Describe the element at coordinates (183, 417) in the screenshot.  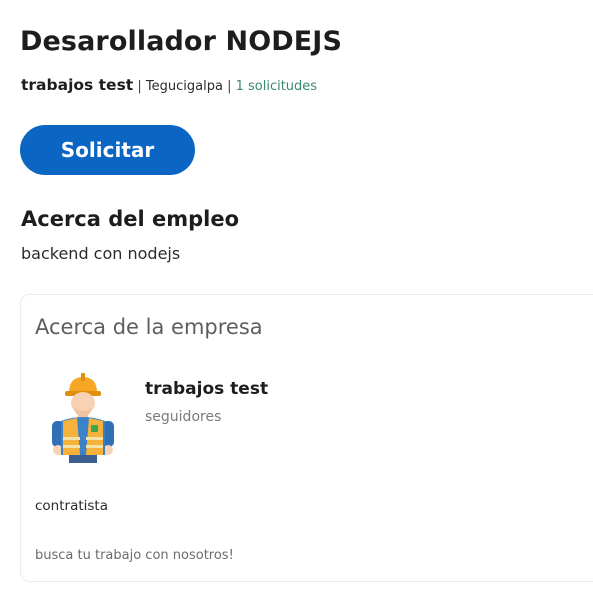
I see `followers-count: seguidores` at that location.